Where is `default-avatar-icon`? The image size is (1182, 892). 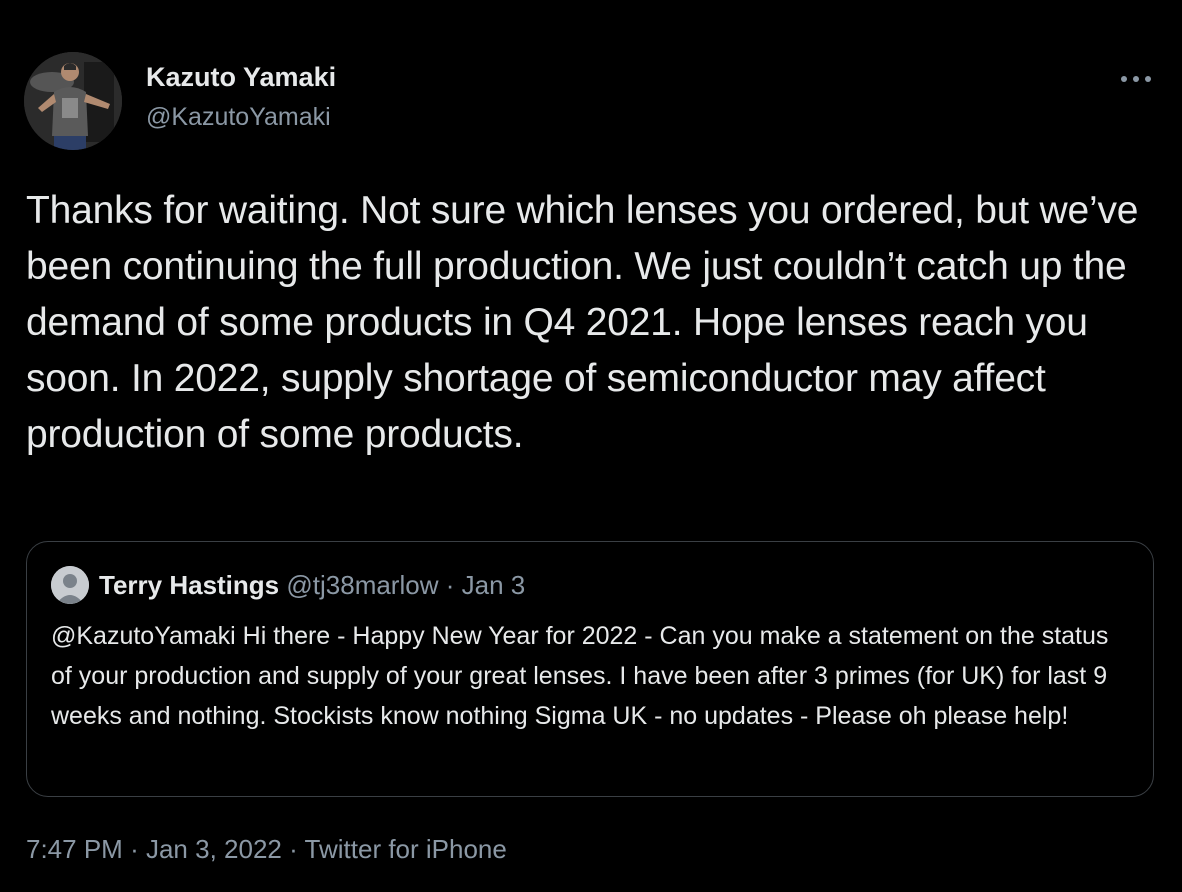 default-avatar-icon is located at coordinates (70, 585).